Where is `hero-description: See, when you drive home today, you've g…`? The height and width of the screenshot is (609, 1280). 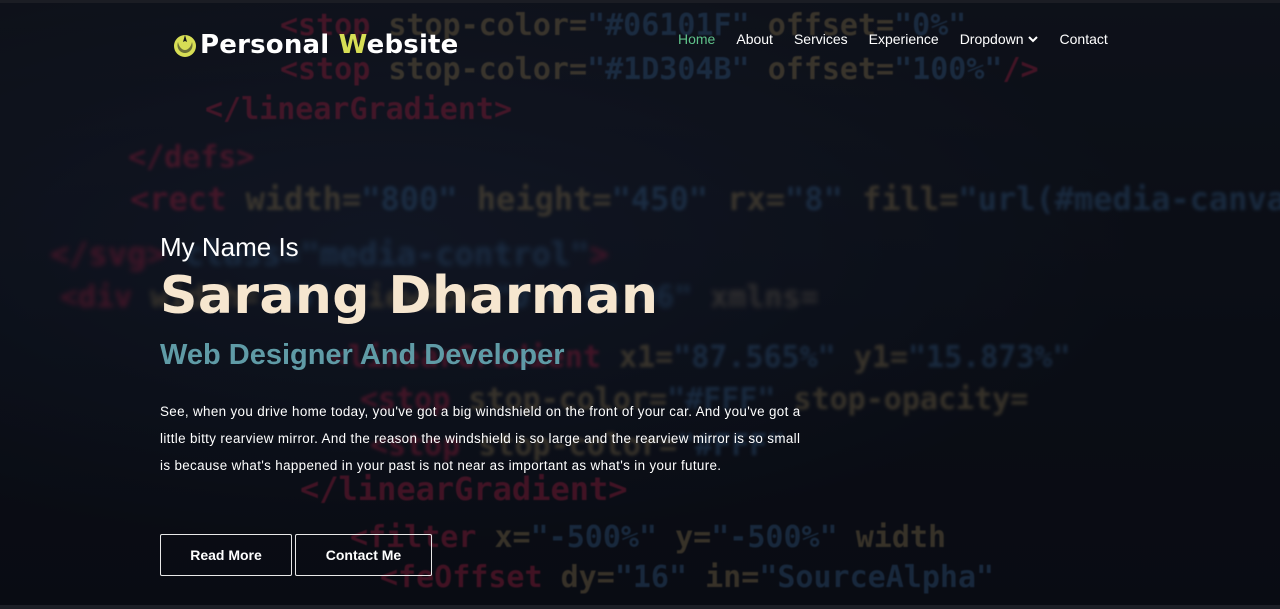 hero-description: See, when you drive home today, you've g… is located at coordinates (480, 438).